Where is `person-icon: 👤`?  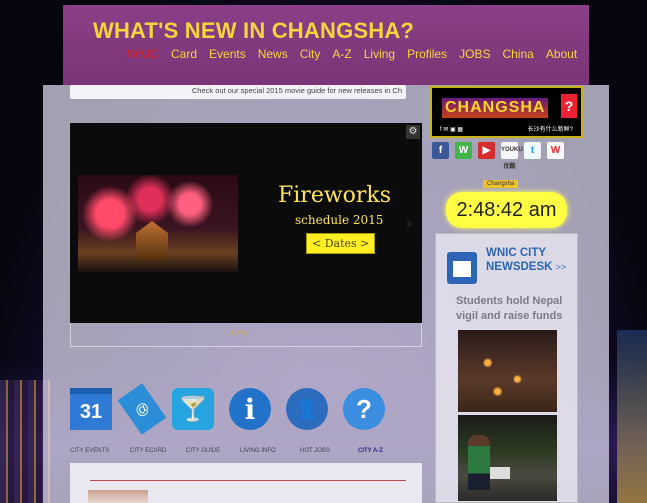
person-icon: 👤 is located at coordinates (307, 409).